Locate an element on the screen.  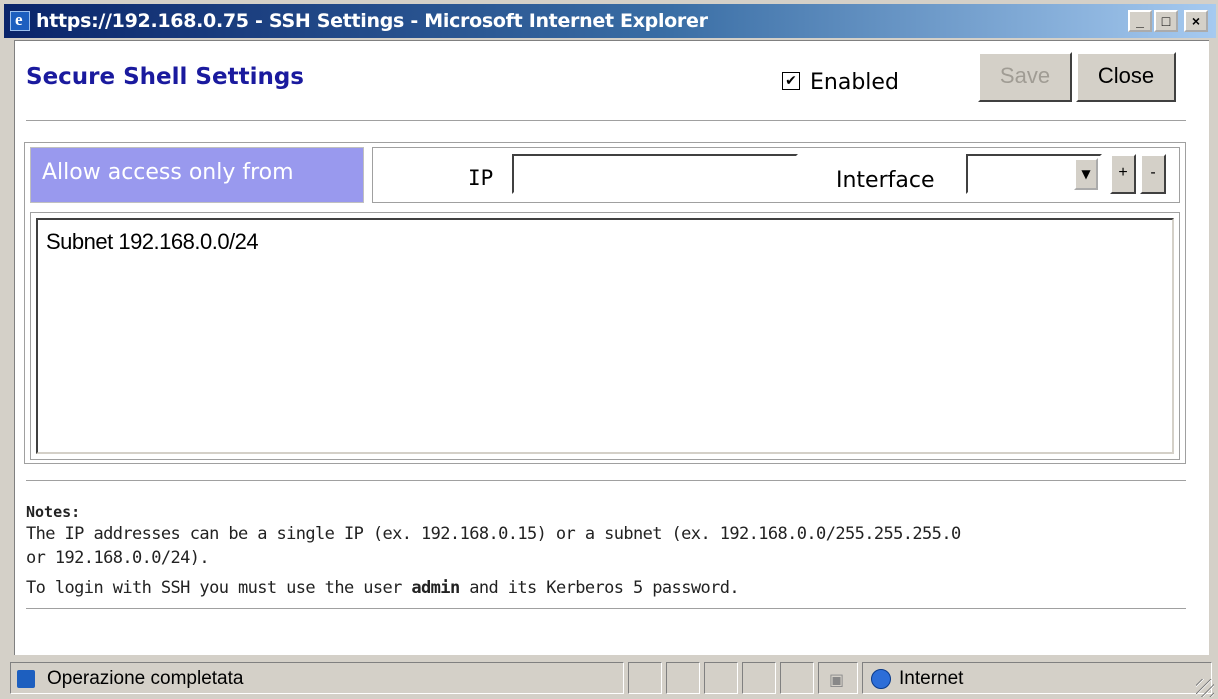
note-text: and its Kerberos 5 password. is located at coordinates (599, 588).